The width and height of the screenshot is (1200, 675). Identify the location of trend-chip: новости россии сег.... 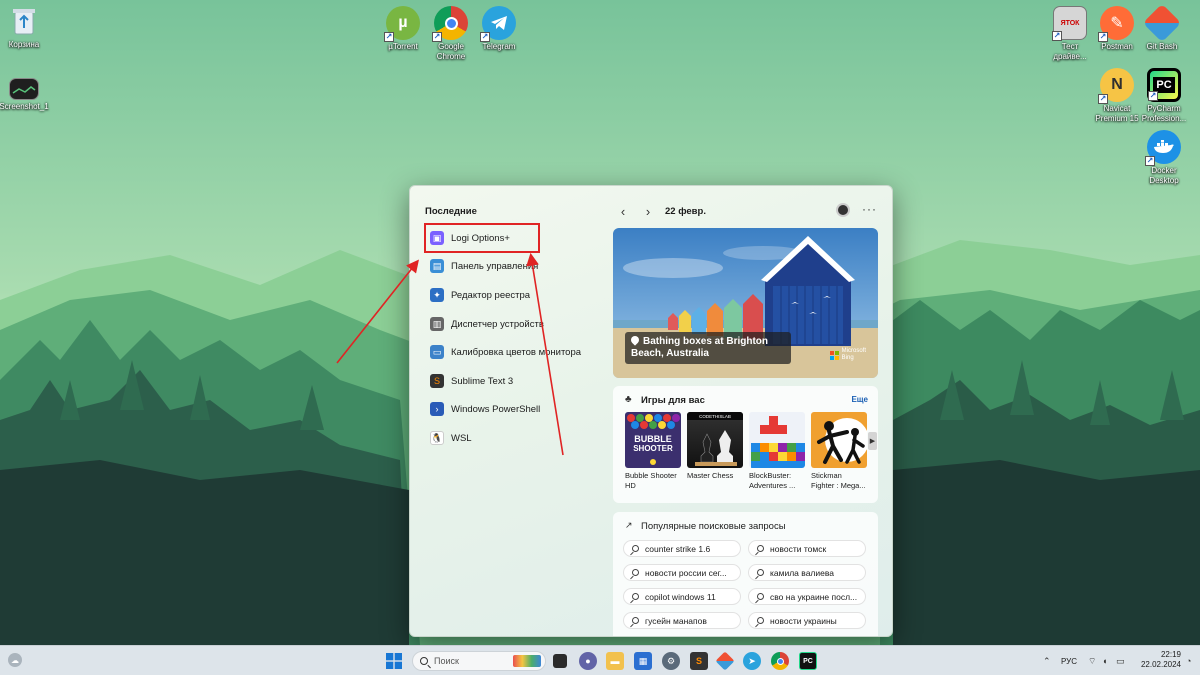
(682, 572).